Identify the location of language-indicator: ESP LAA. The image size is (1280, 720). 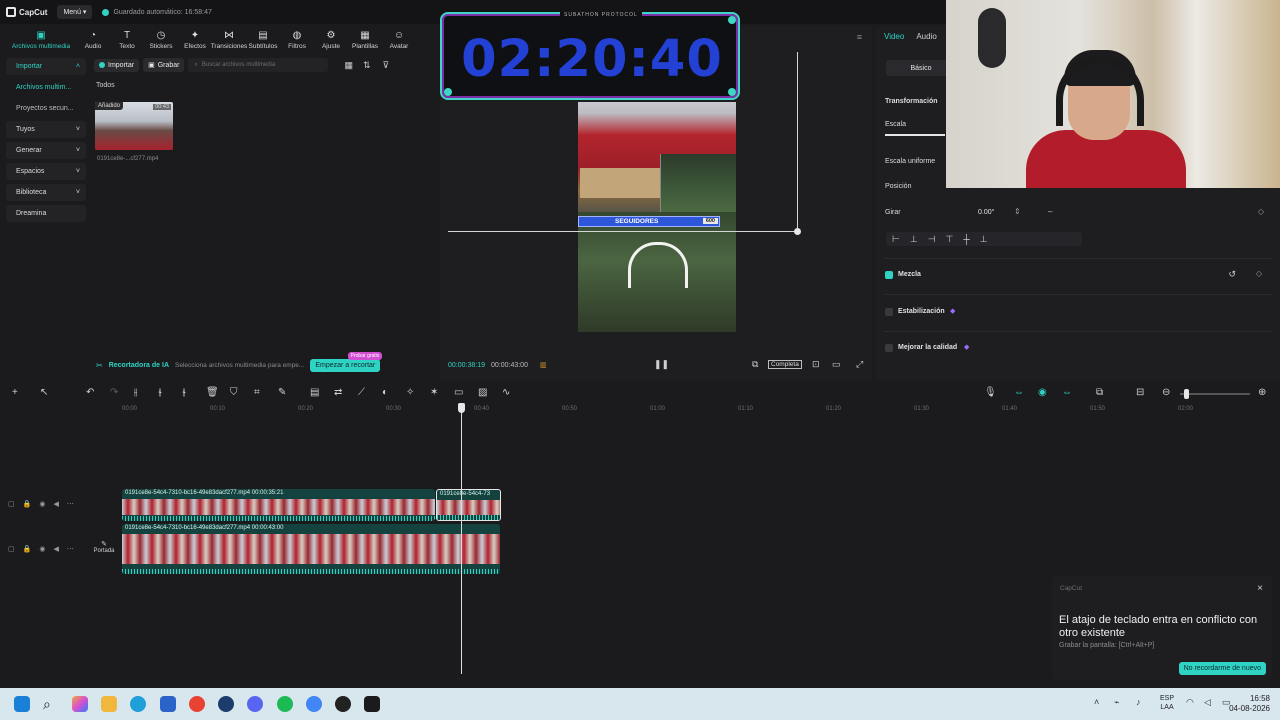
(1167, 703).